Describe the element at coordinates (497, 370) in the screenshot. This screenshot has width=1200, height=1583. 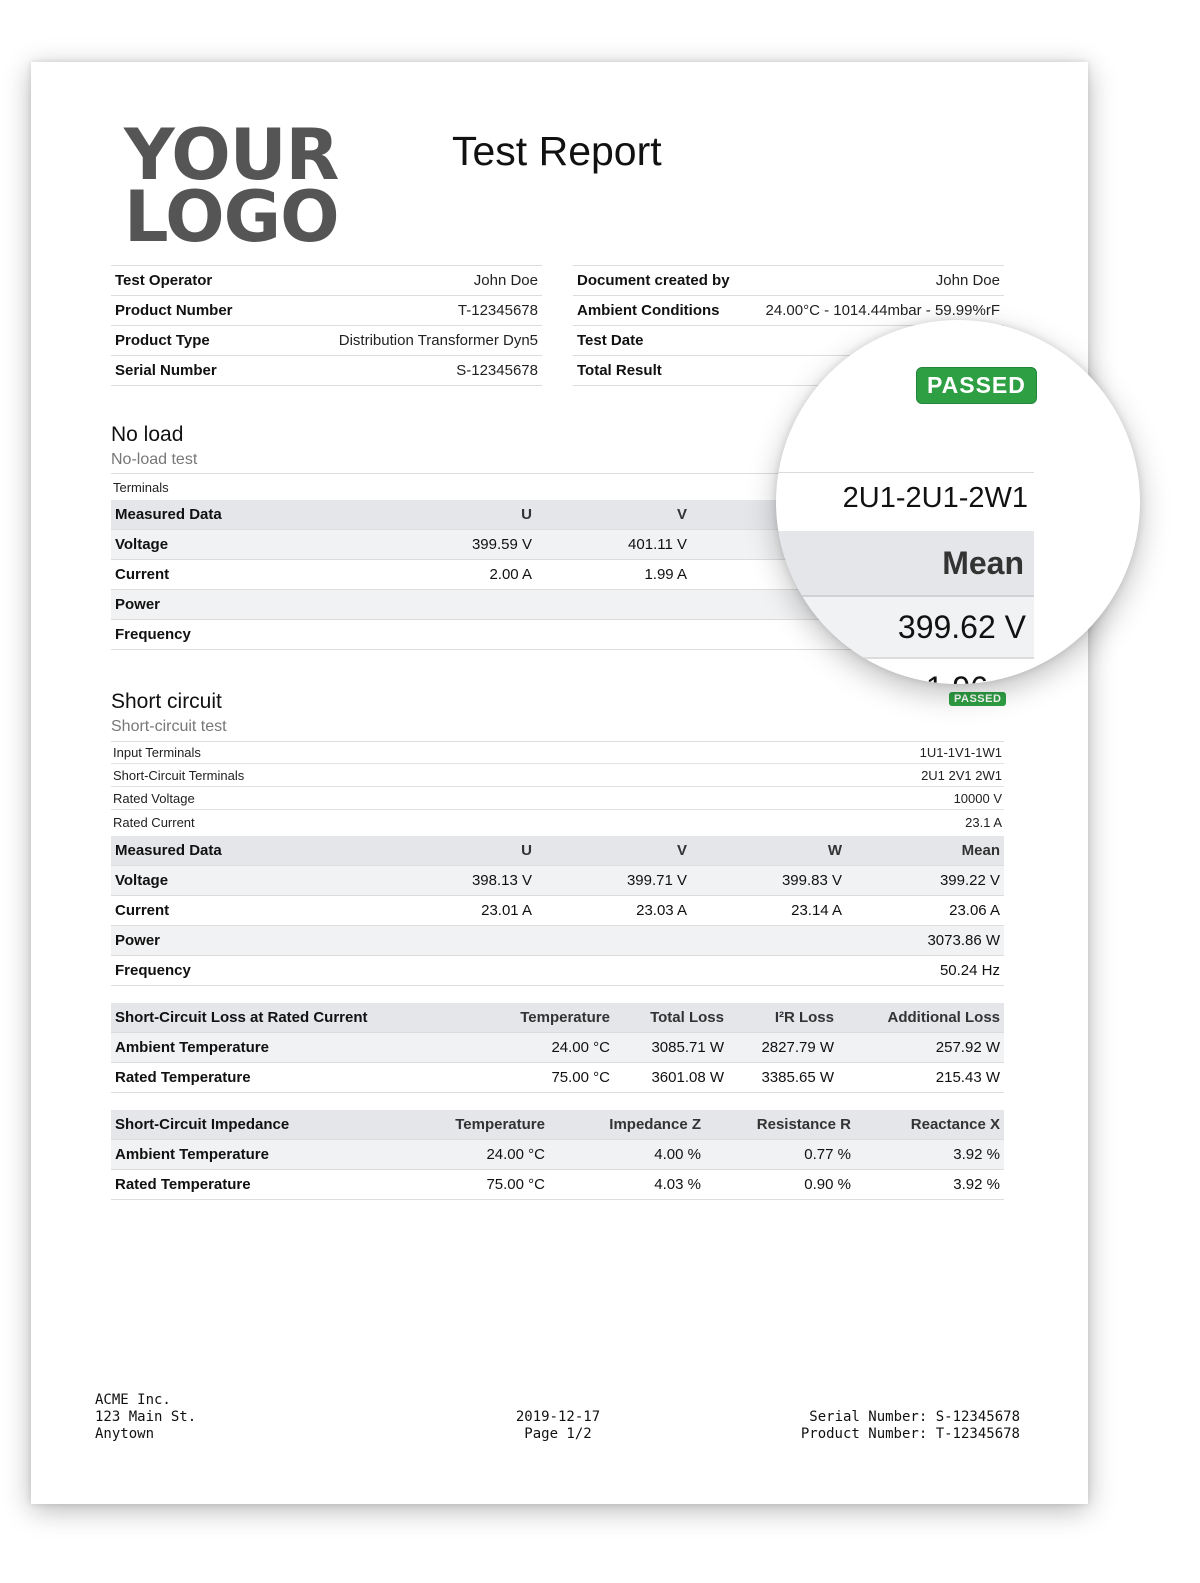
I see `info-value: S-12345678` at that location.